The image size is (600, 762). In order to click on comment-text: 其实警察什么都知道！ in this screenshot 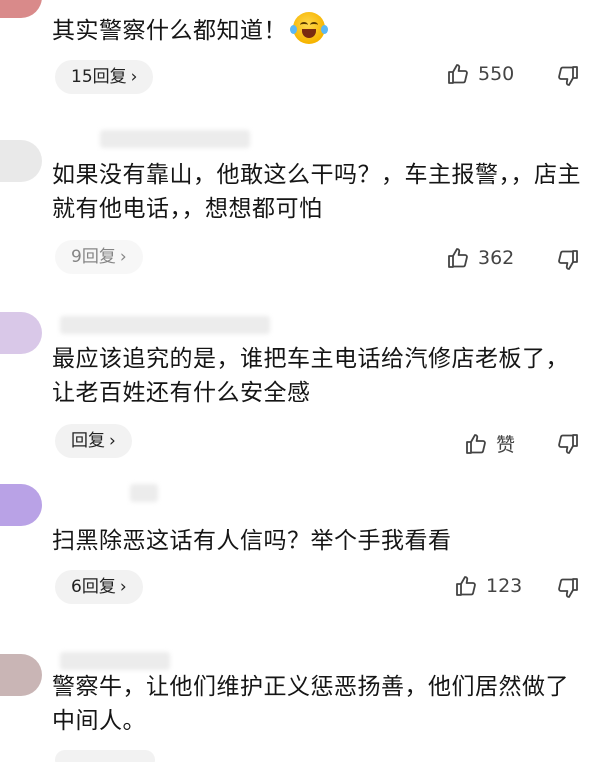, I will do `click(322, 30)`.